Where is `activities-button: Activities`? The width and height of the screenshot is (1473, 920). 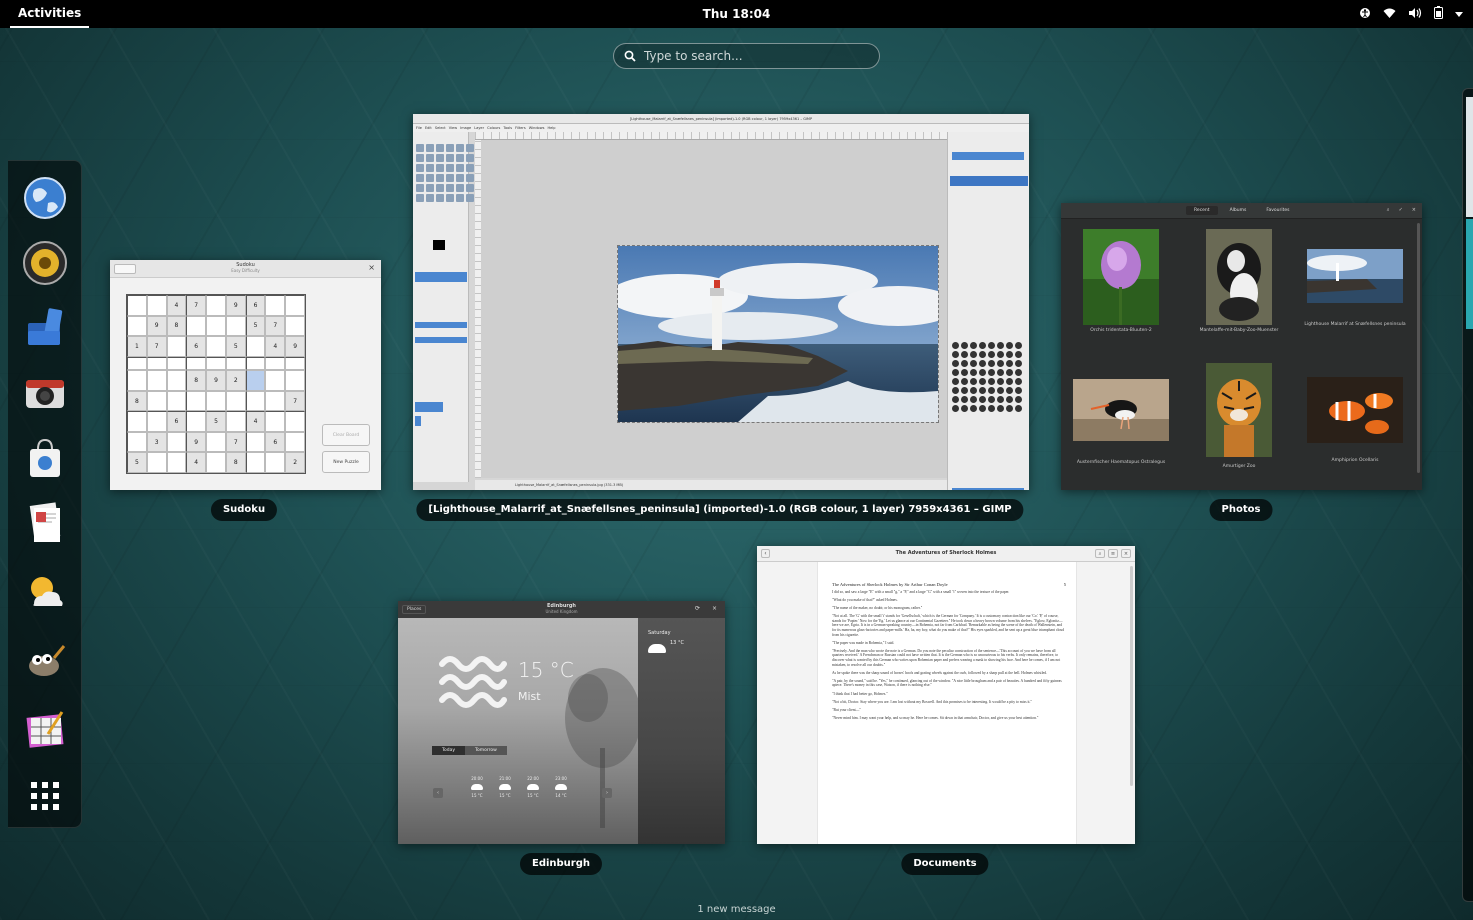
activities-button: Activities is located at coordinates (50, 14).